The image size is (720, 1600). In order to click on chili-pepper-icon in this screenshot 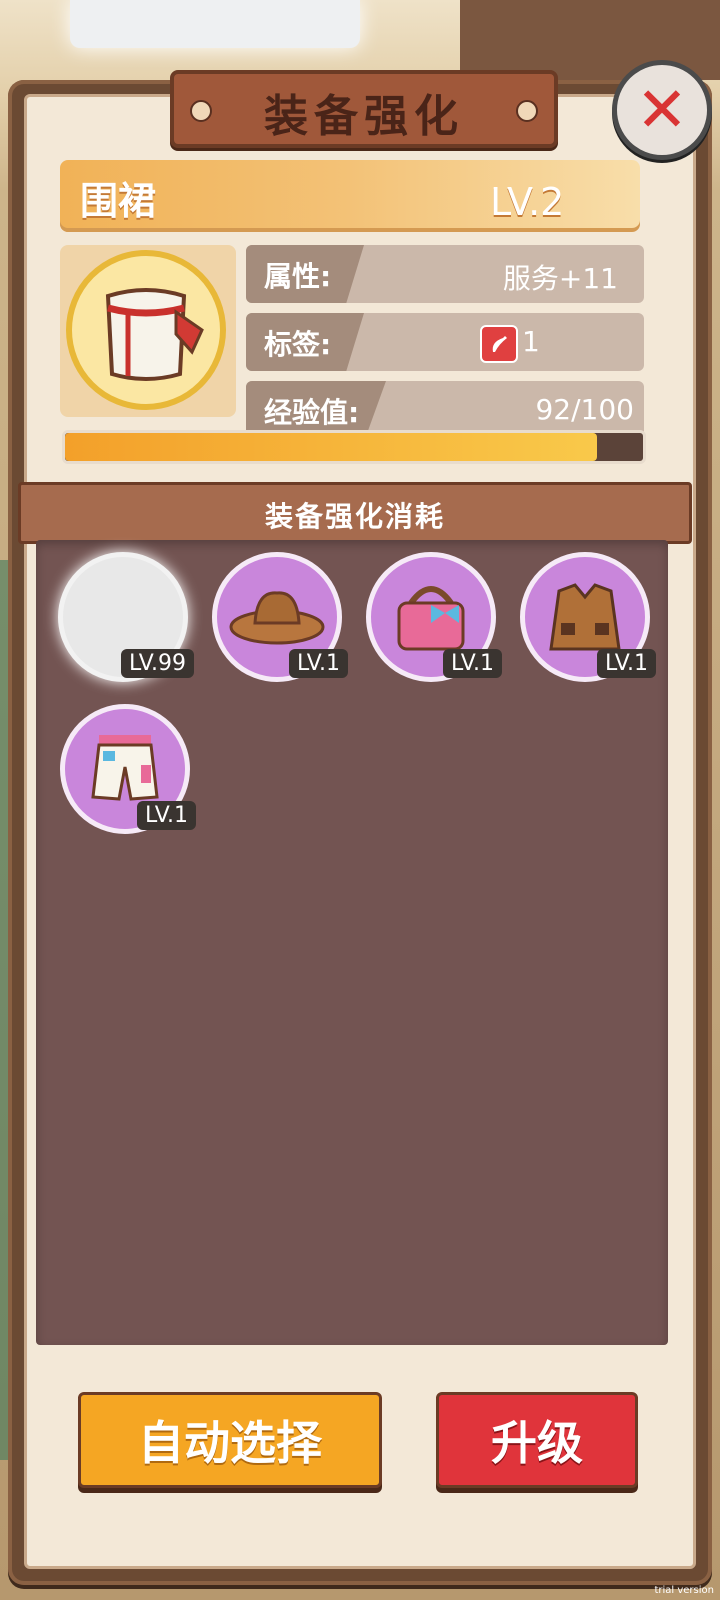, I will do `click(499, 344)`.